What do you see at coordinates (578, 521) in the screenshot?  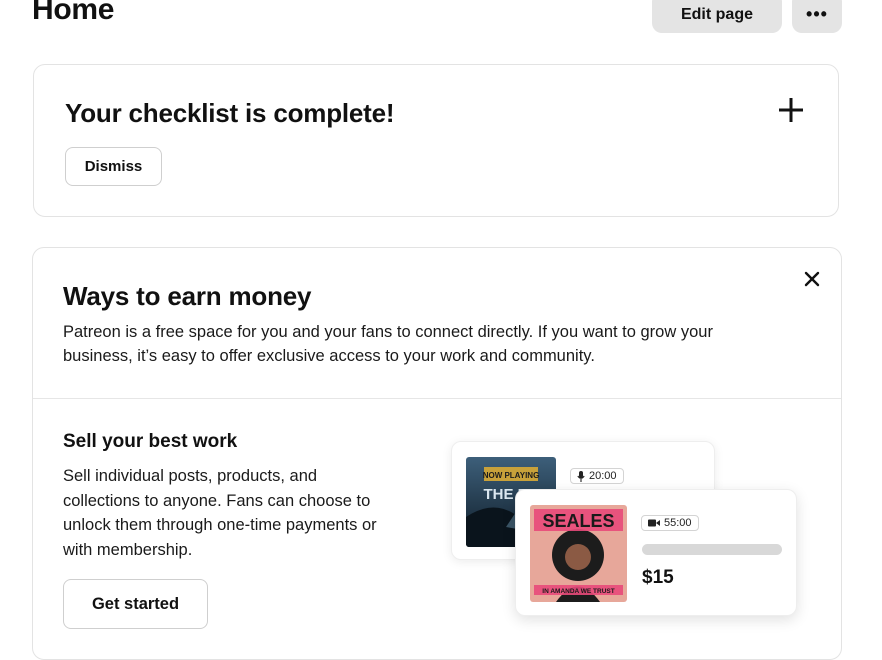 I see `video-thumb-title: SEALES` at bounding box center [578, 521].